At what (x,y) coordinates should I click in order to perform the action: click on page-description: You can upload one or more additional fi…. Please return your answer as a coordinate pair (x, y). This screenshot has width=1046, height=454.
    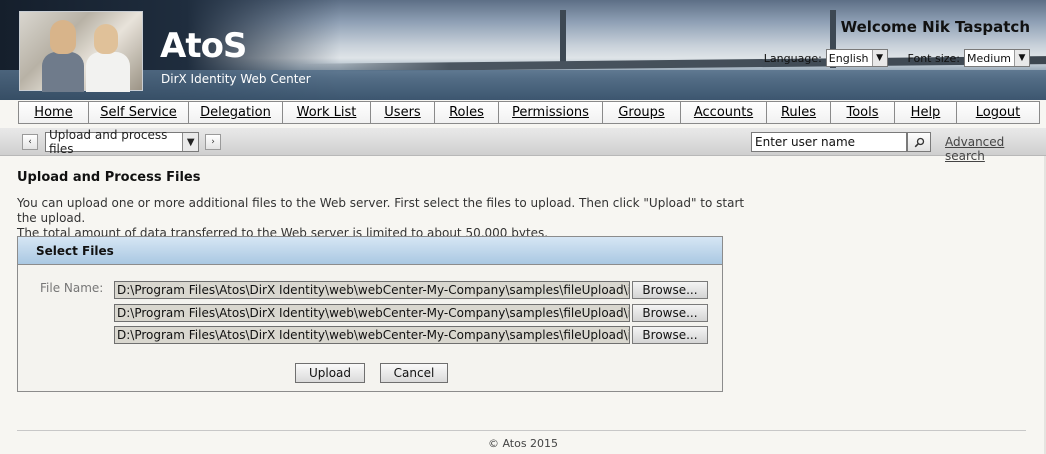
    Looking at the image, I should click on (387, 218).